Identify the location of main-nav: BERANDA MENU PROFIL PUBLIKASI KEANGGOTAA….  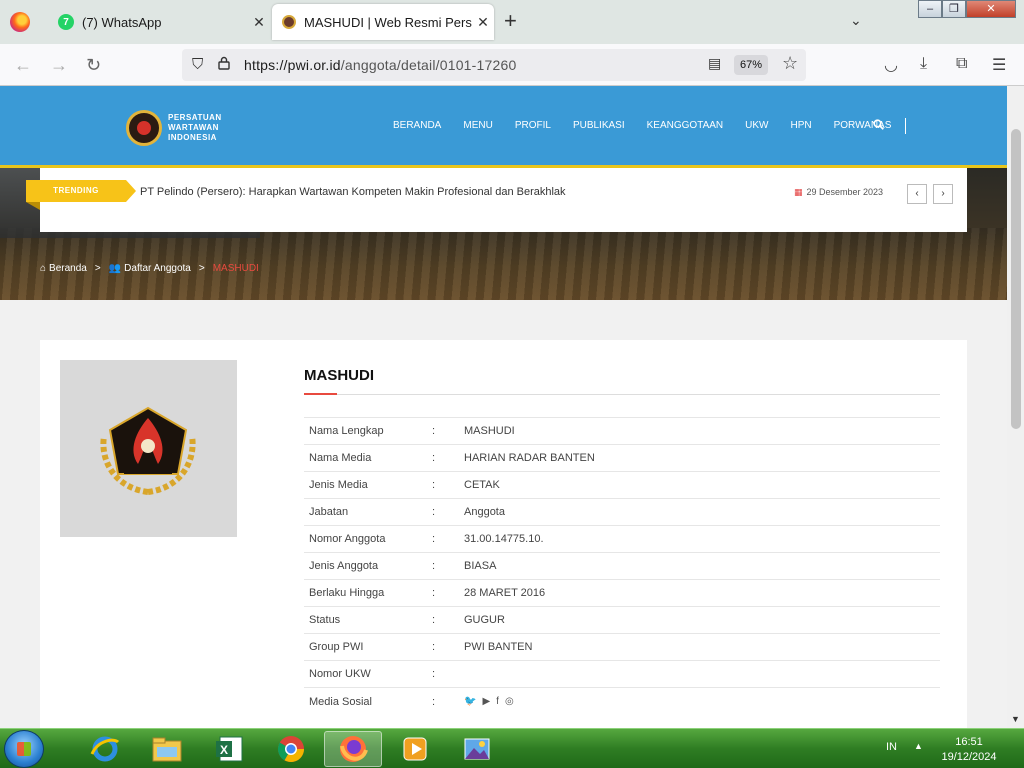
(653, 126).